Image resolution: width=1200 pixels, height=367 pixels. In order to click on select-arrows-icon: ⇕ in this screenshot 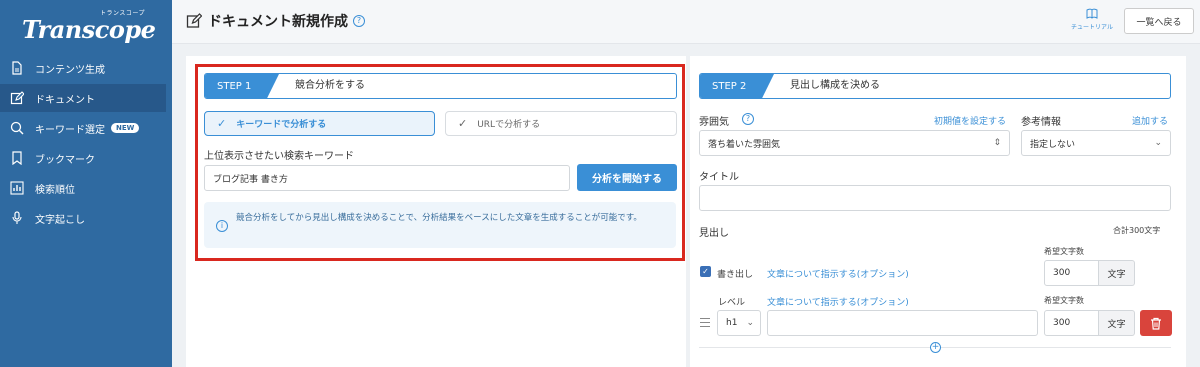, I will do `click(997, 143)`.